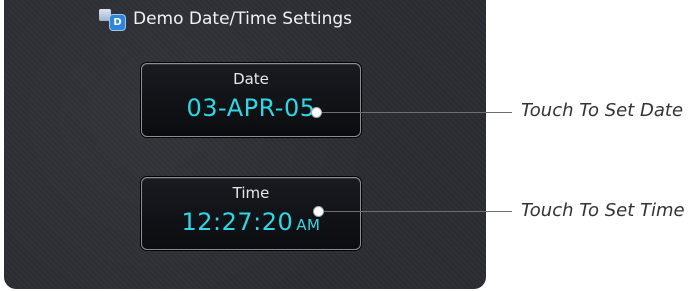 The height and width of the screenshot is (291, 695). Describe the element at coordinates (316, 112) in the screenshot. I see `date-callout-dot` at that location.